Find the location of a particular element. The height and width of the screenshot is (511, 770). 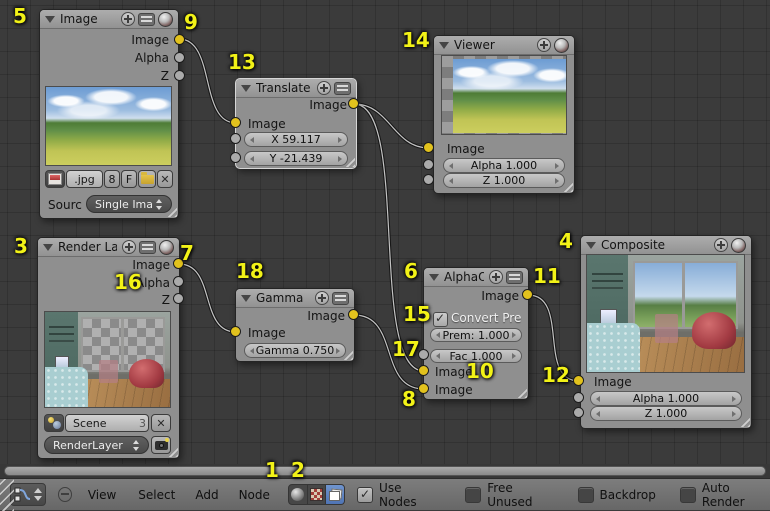

composite-alpha-slider: Alpha 1.000 is located at coordinates (666, 398).